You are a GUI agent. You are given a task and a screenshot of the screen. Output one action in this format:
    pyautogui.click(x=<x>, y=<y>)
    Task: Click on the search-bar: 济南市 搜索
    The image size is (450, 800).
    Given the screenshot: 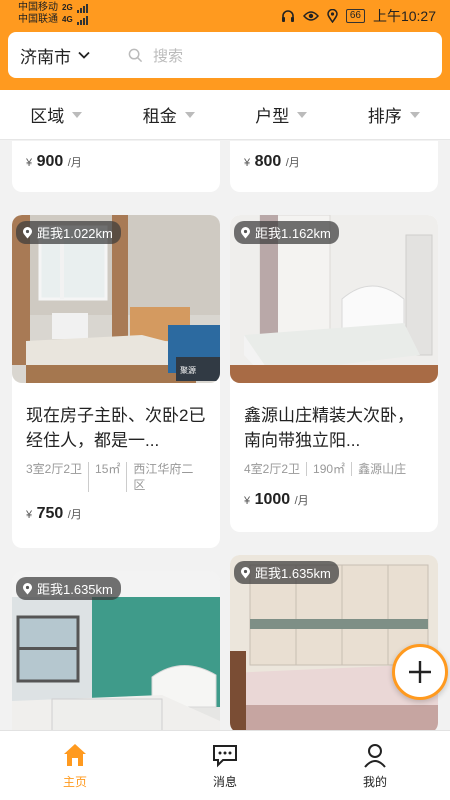 What is the action you would take?
    pyautogui.click(x=225, y=55)
    